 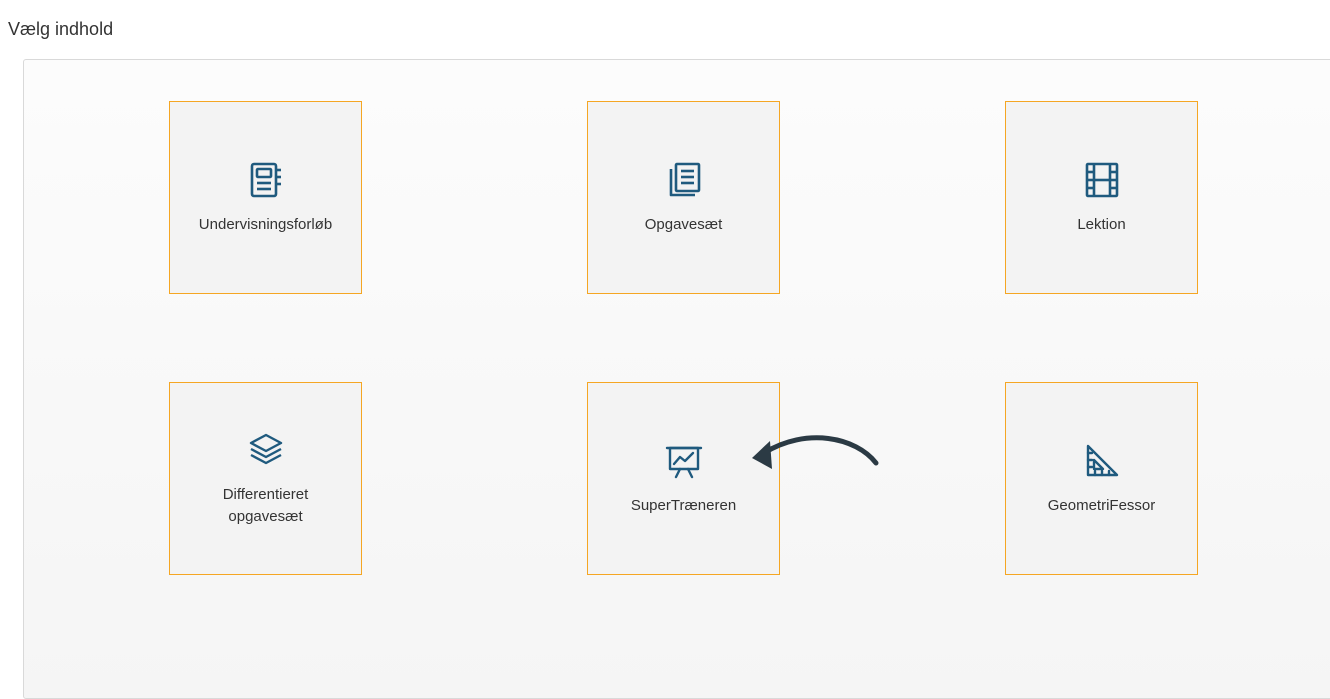 I want to click on presentation-chart-icon, so click(x=684, y=461).